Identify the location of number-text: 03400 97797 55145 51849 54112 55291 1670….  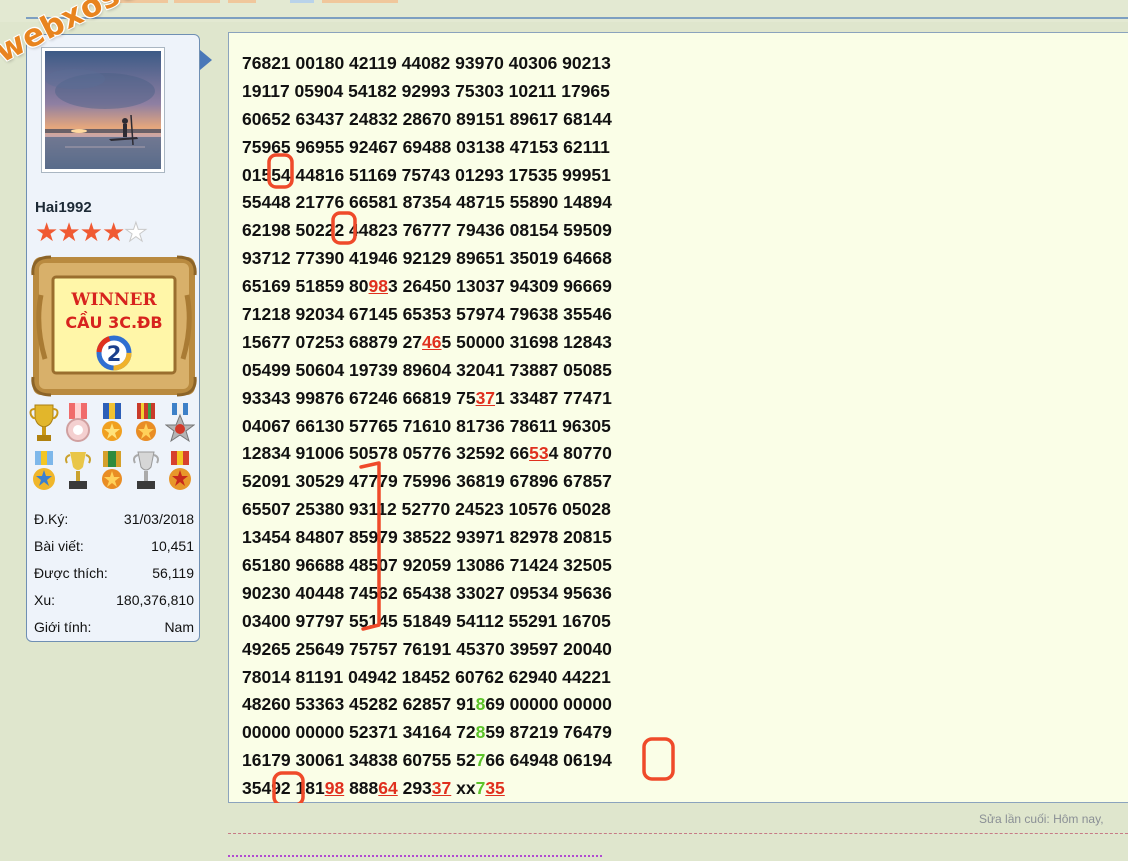
(426, 620).